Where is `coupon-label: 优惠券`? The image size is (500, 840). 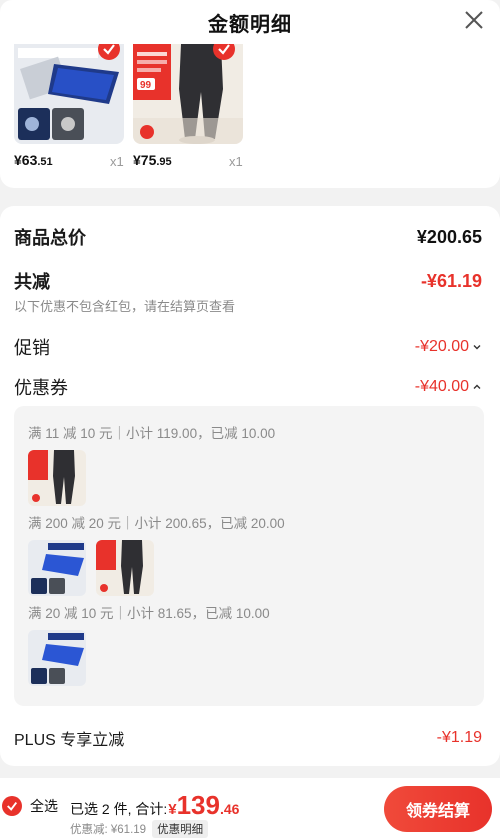
coupon-label: 优惠券 is located at coordinates (41, 388).